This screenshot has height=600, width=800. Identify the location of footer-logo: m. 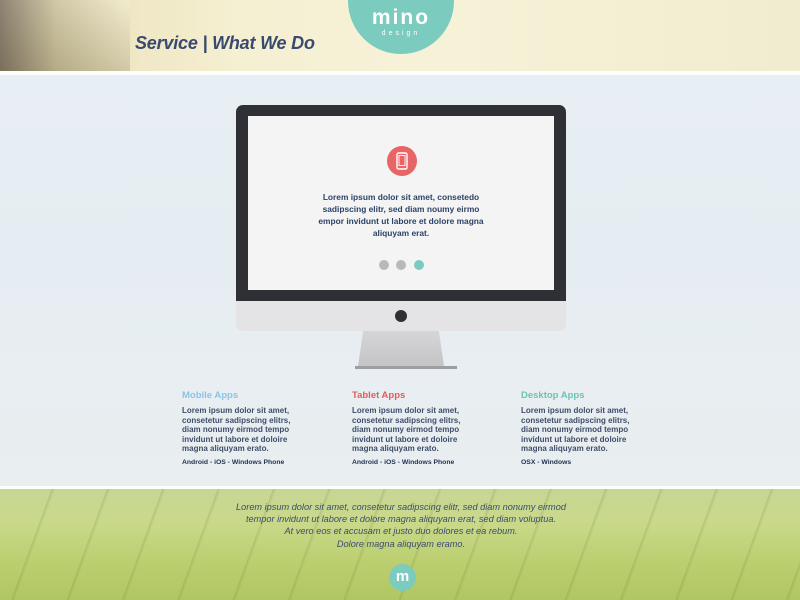
(402, 577).